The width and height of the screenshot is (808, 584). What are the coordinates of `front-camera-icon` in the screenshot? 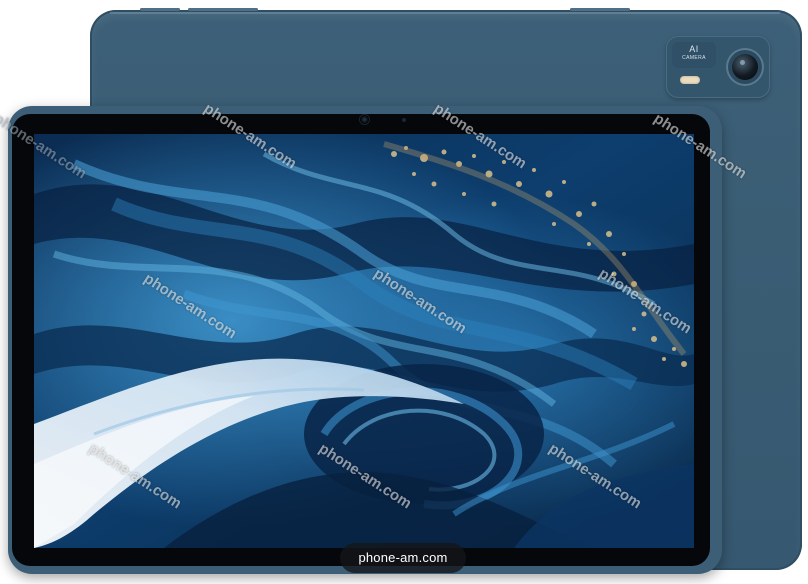 It's located at (364, 119).